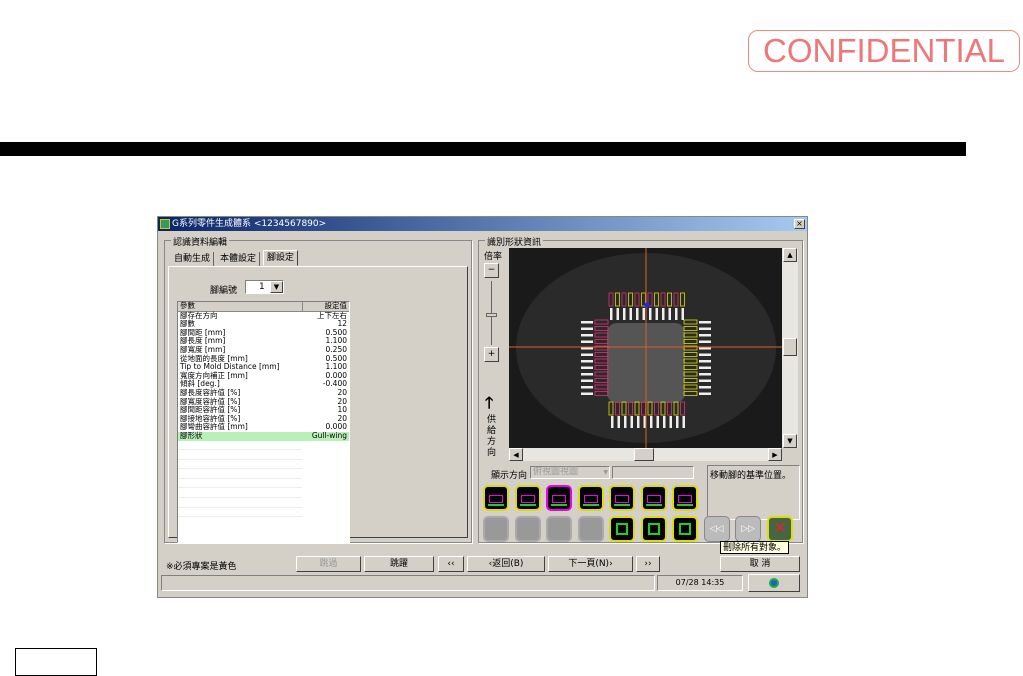 This screenshot has height=676, width=1023. Describe the element at coordinates (240, 306) in the screenshot. I see `header-param: 參數` at that location.